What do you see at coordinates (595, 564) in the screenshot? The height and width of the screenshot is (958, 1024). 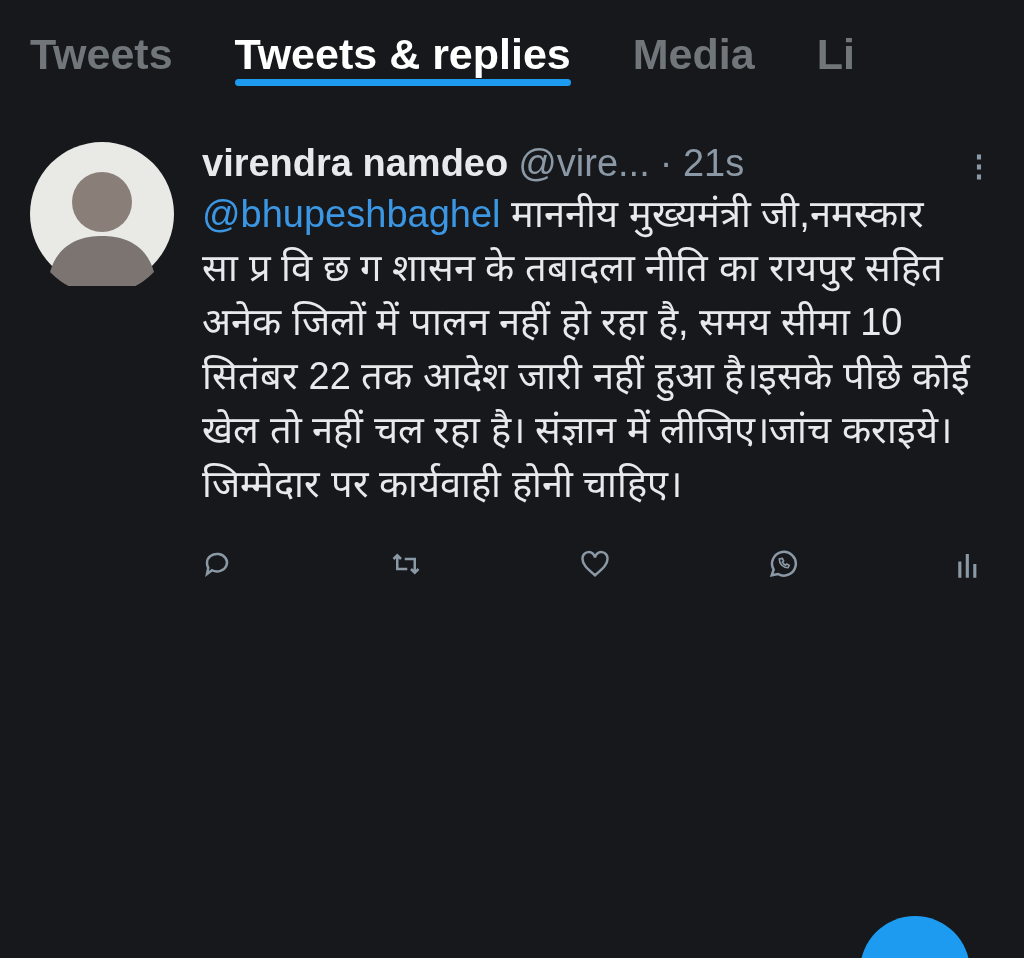 I see `heart-icon` at bounding box center [595, 564].